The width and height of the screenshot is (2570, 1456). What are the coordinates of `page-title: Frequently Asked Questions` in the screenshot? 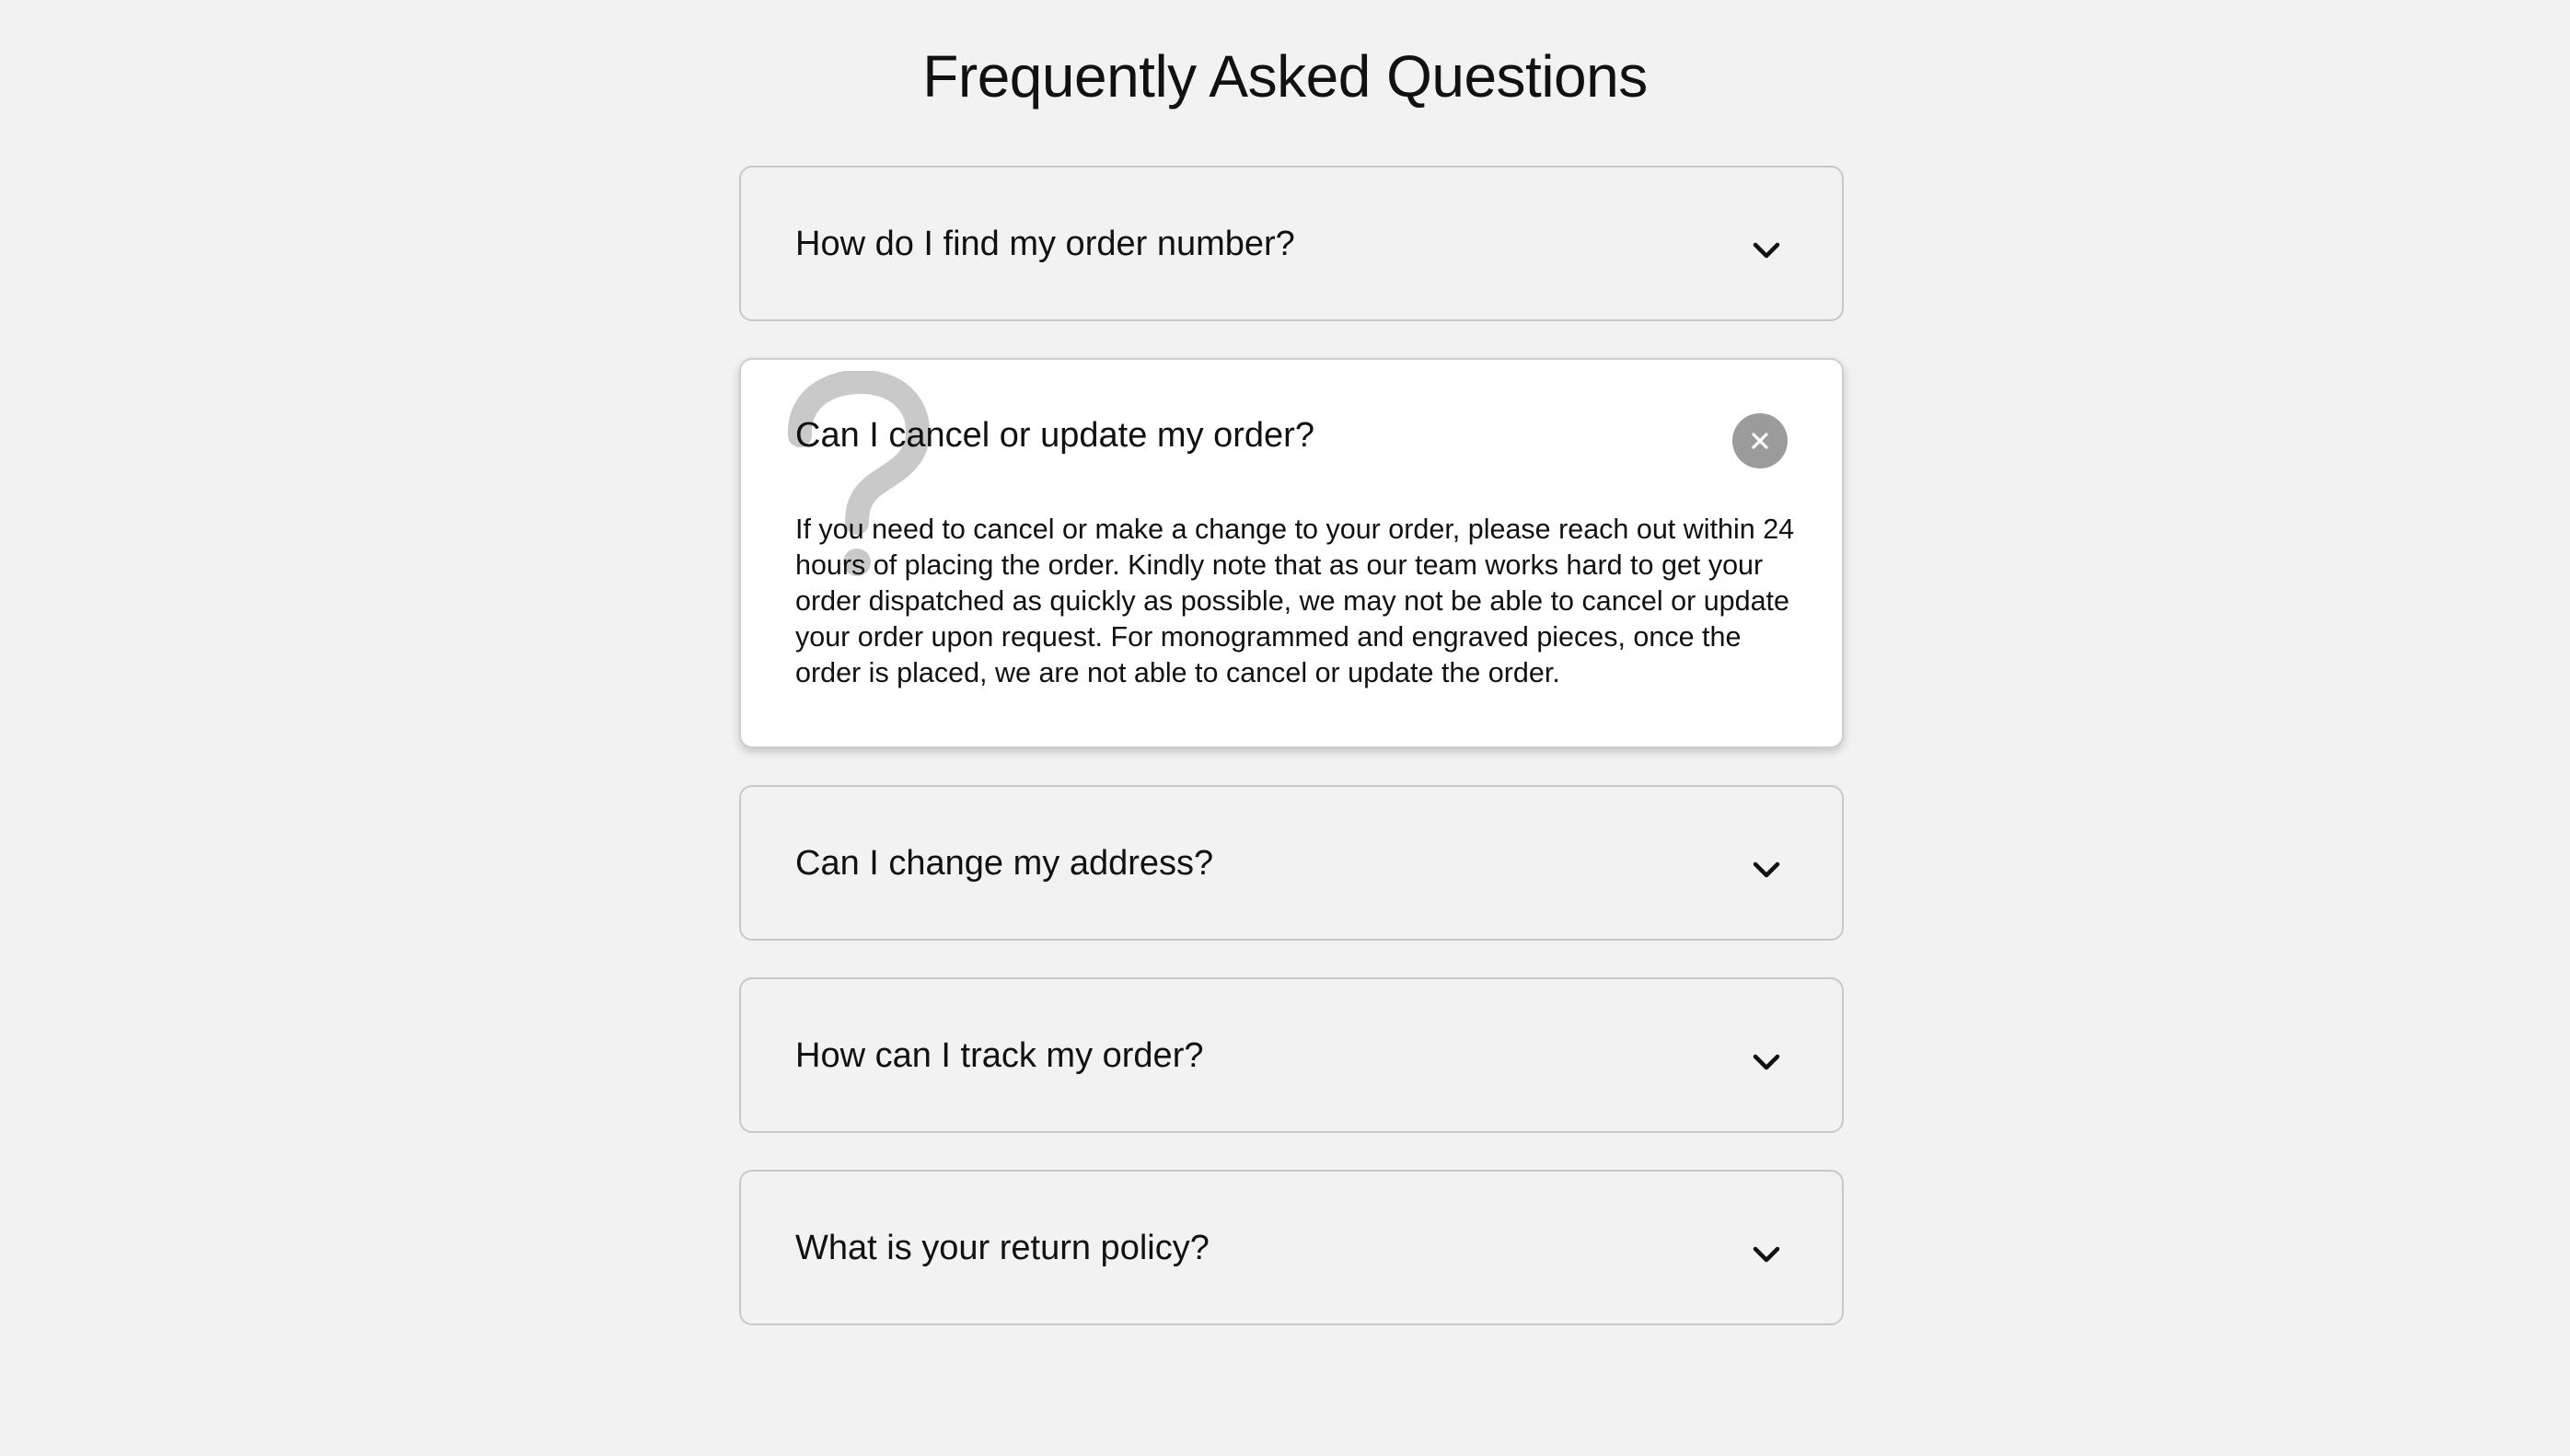 It's located at (1285, 76).